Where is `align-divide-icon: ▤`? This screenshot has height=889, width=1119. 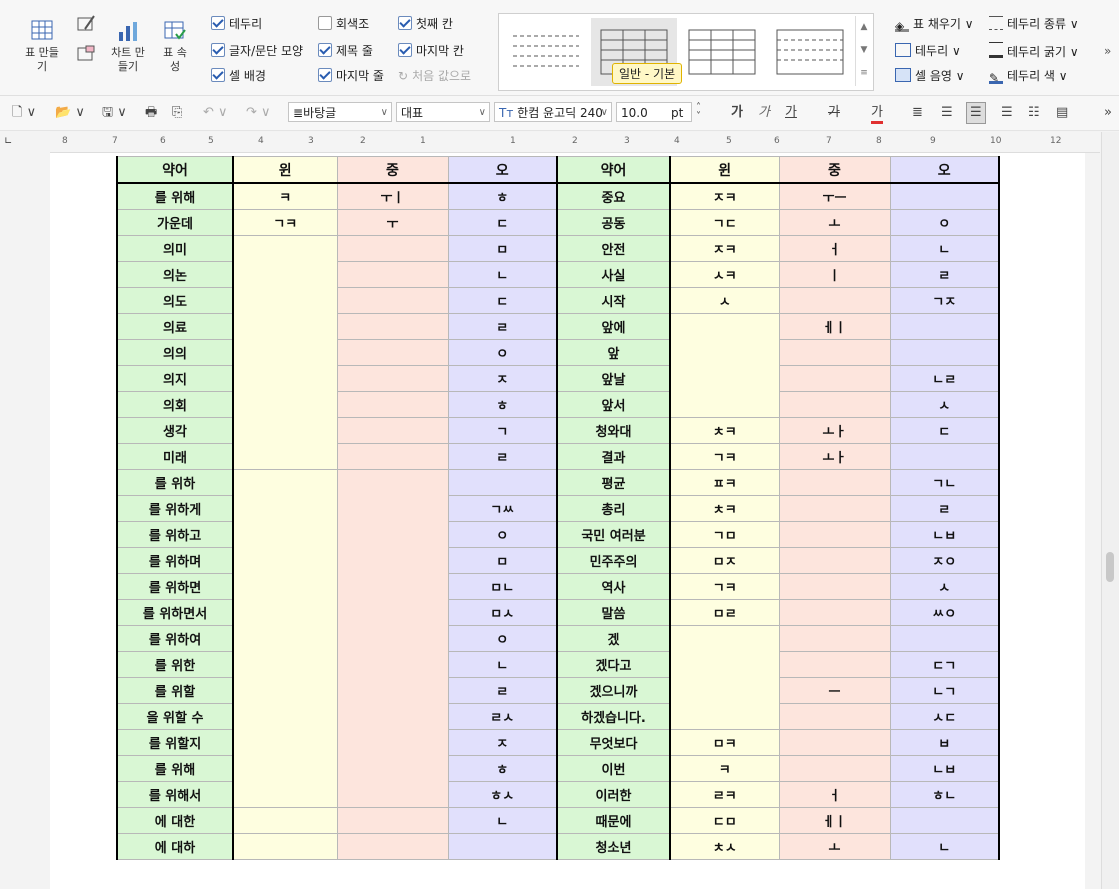
align-divide-icon: ▤ is located at coordinates (1062, 113).